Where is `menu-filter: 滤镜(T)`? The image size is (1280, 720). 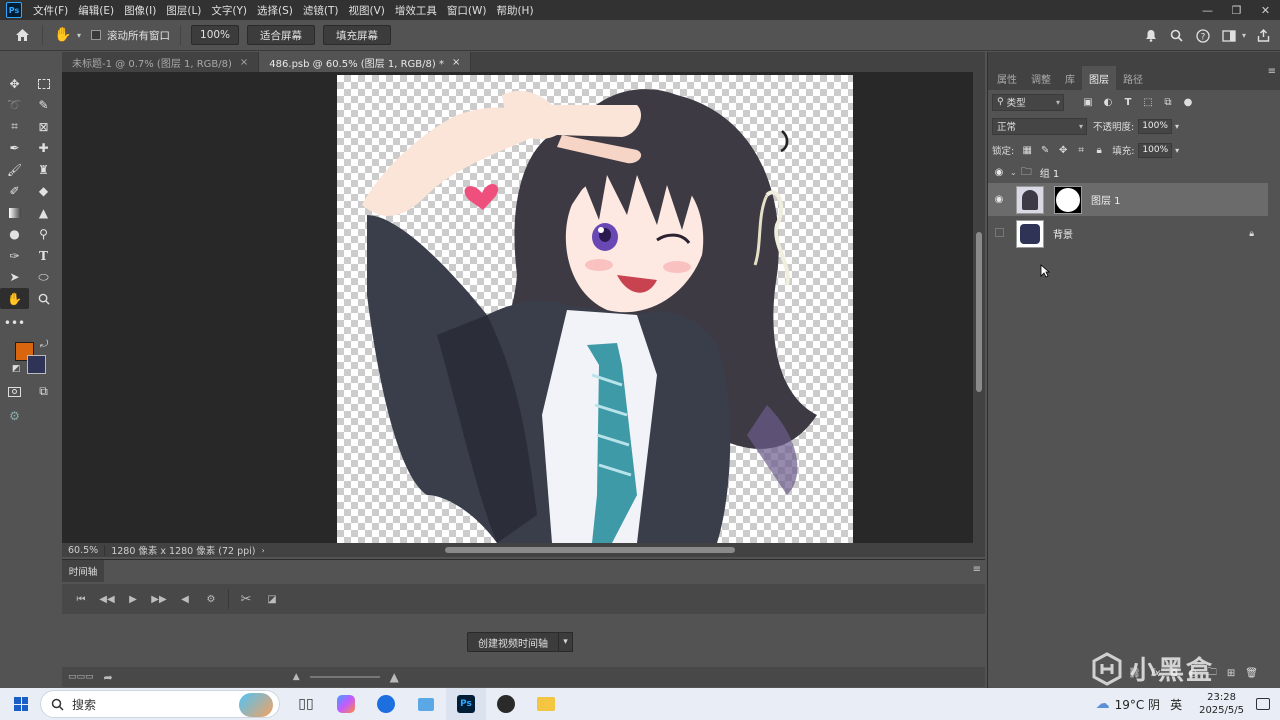 menu-filter: 滤镜(T) is located at coordinates (321, 10).